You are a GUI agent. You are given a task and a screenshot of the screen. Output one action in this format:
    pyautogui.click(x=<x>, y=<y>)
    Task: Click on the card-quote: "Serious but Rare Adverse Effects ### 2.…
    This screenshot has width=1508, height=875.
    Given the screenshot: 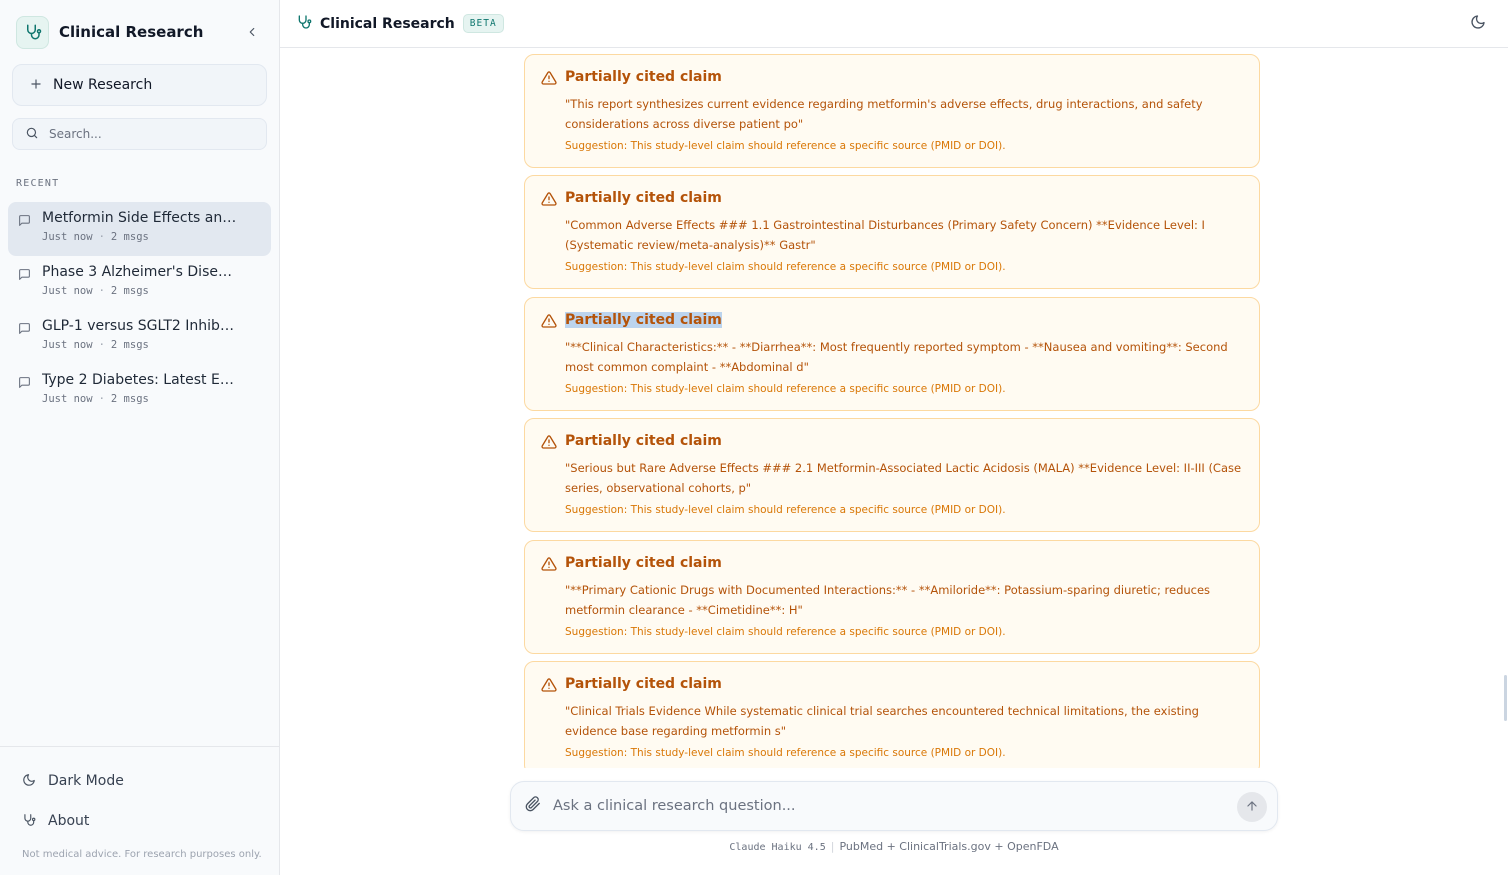 What is the action you would take?
    pyautogui.click(x=903, y=478)
    